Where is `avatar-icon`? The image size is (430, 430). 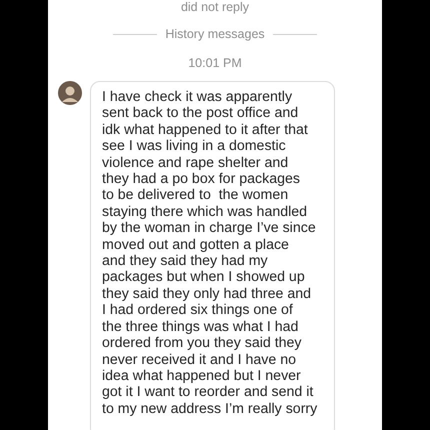 avatar-icon is located at coordinates (70, 93).